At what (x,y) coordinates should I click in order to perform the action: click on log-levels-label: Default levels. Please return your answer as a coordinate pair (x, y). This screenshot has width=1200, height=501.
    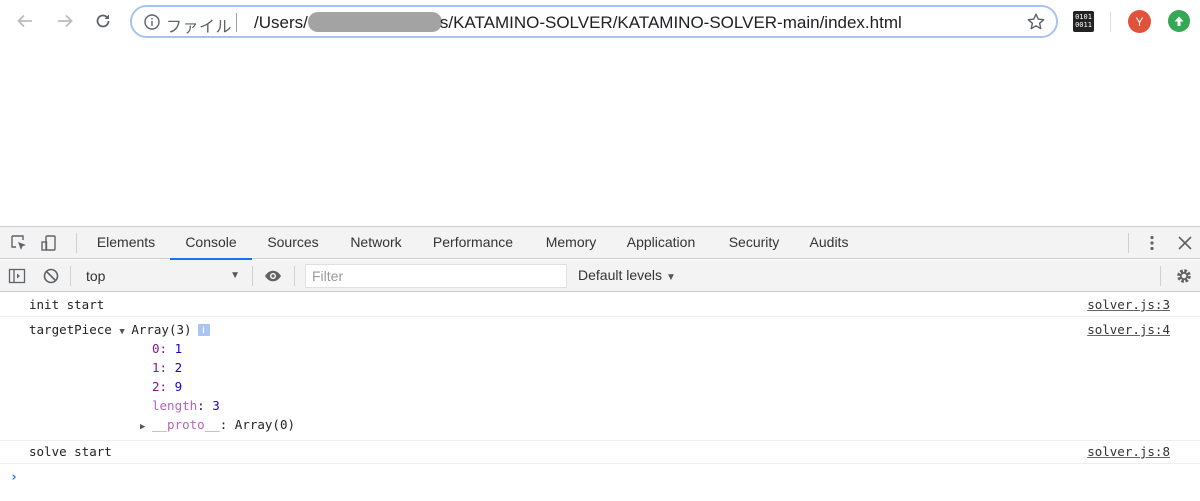
    Looking at the image, I should click on (620, 275).